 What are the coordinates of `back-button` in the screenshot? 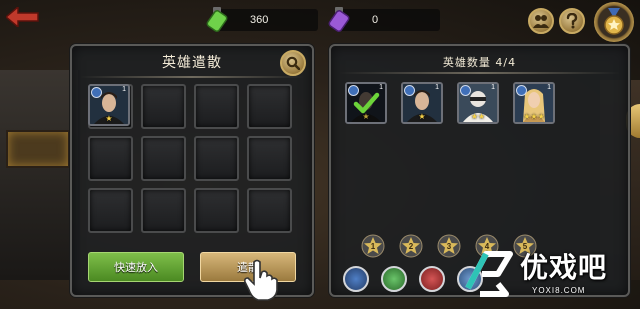 It's located at (23, 17).